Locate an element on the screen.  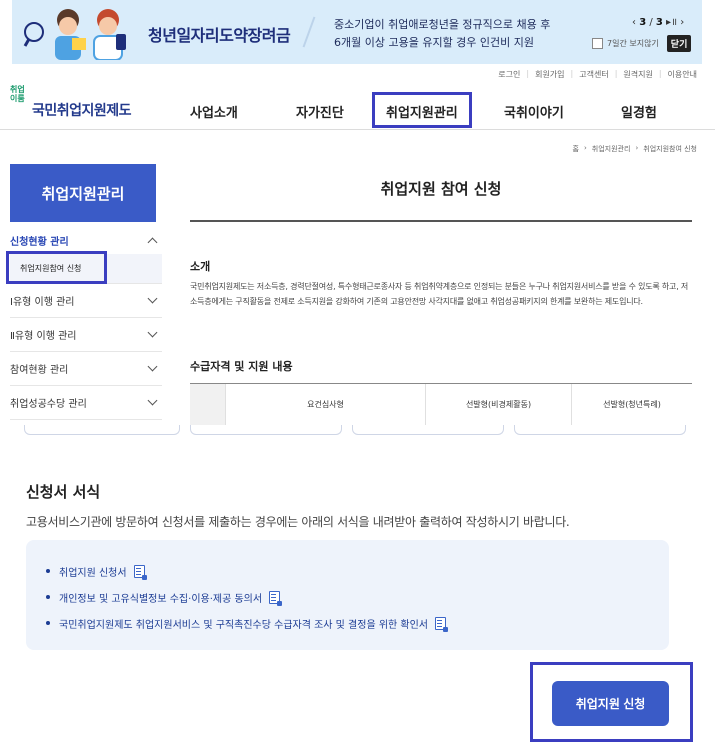
sidebar-item-success-allowance: 취업성공수당 관리 is located at coordinates (86, 403).